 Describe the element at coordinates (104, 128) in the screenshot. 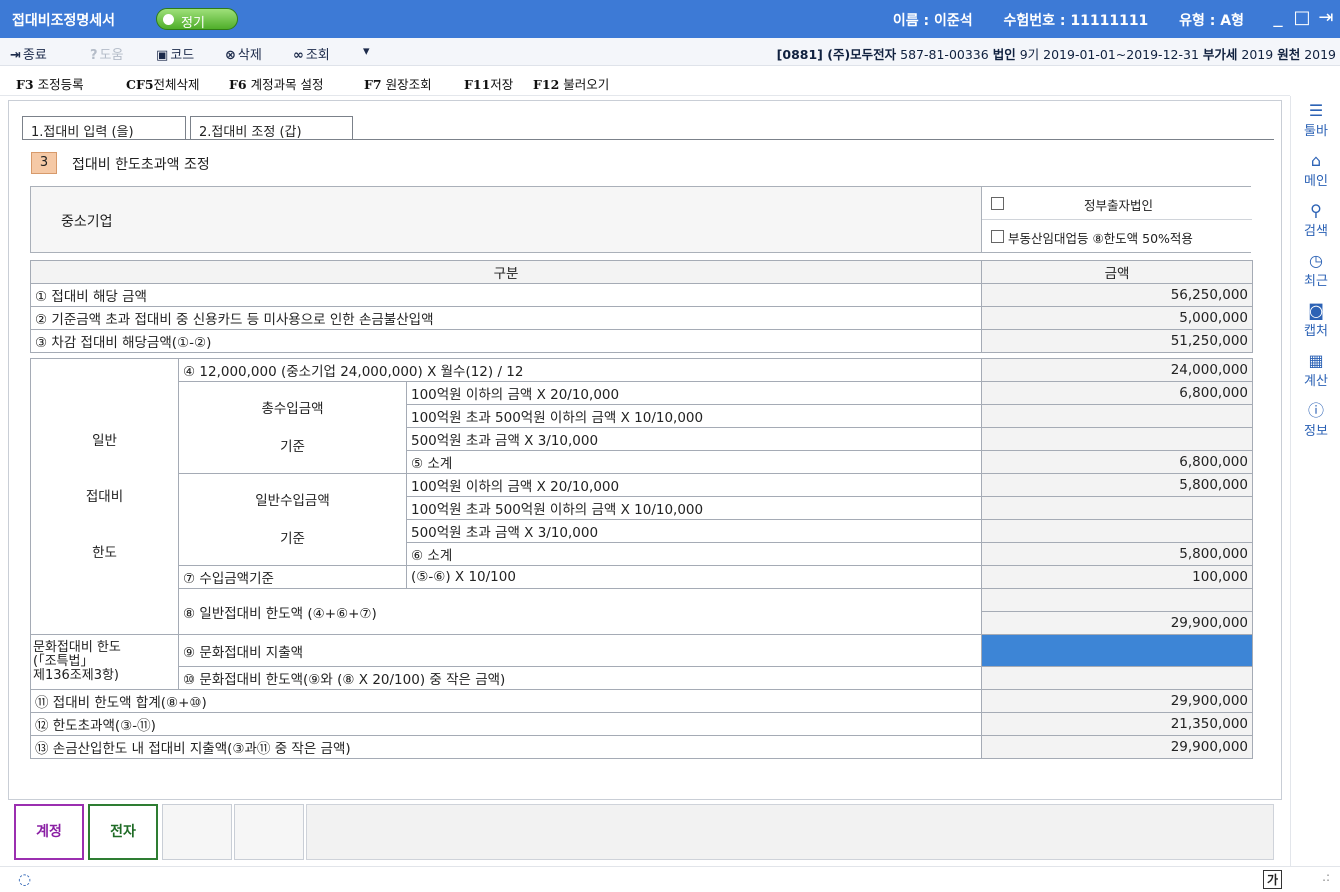

I see `tab-entertainment-input: 1.접대비 입력 (을)` at that location.